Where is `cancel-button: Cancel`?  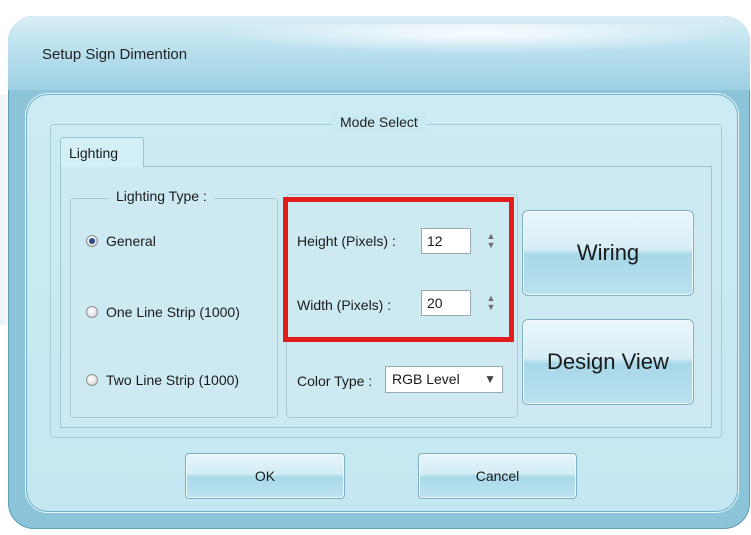
cancel-button: Cancel is located at coordinates (497, 476).